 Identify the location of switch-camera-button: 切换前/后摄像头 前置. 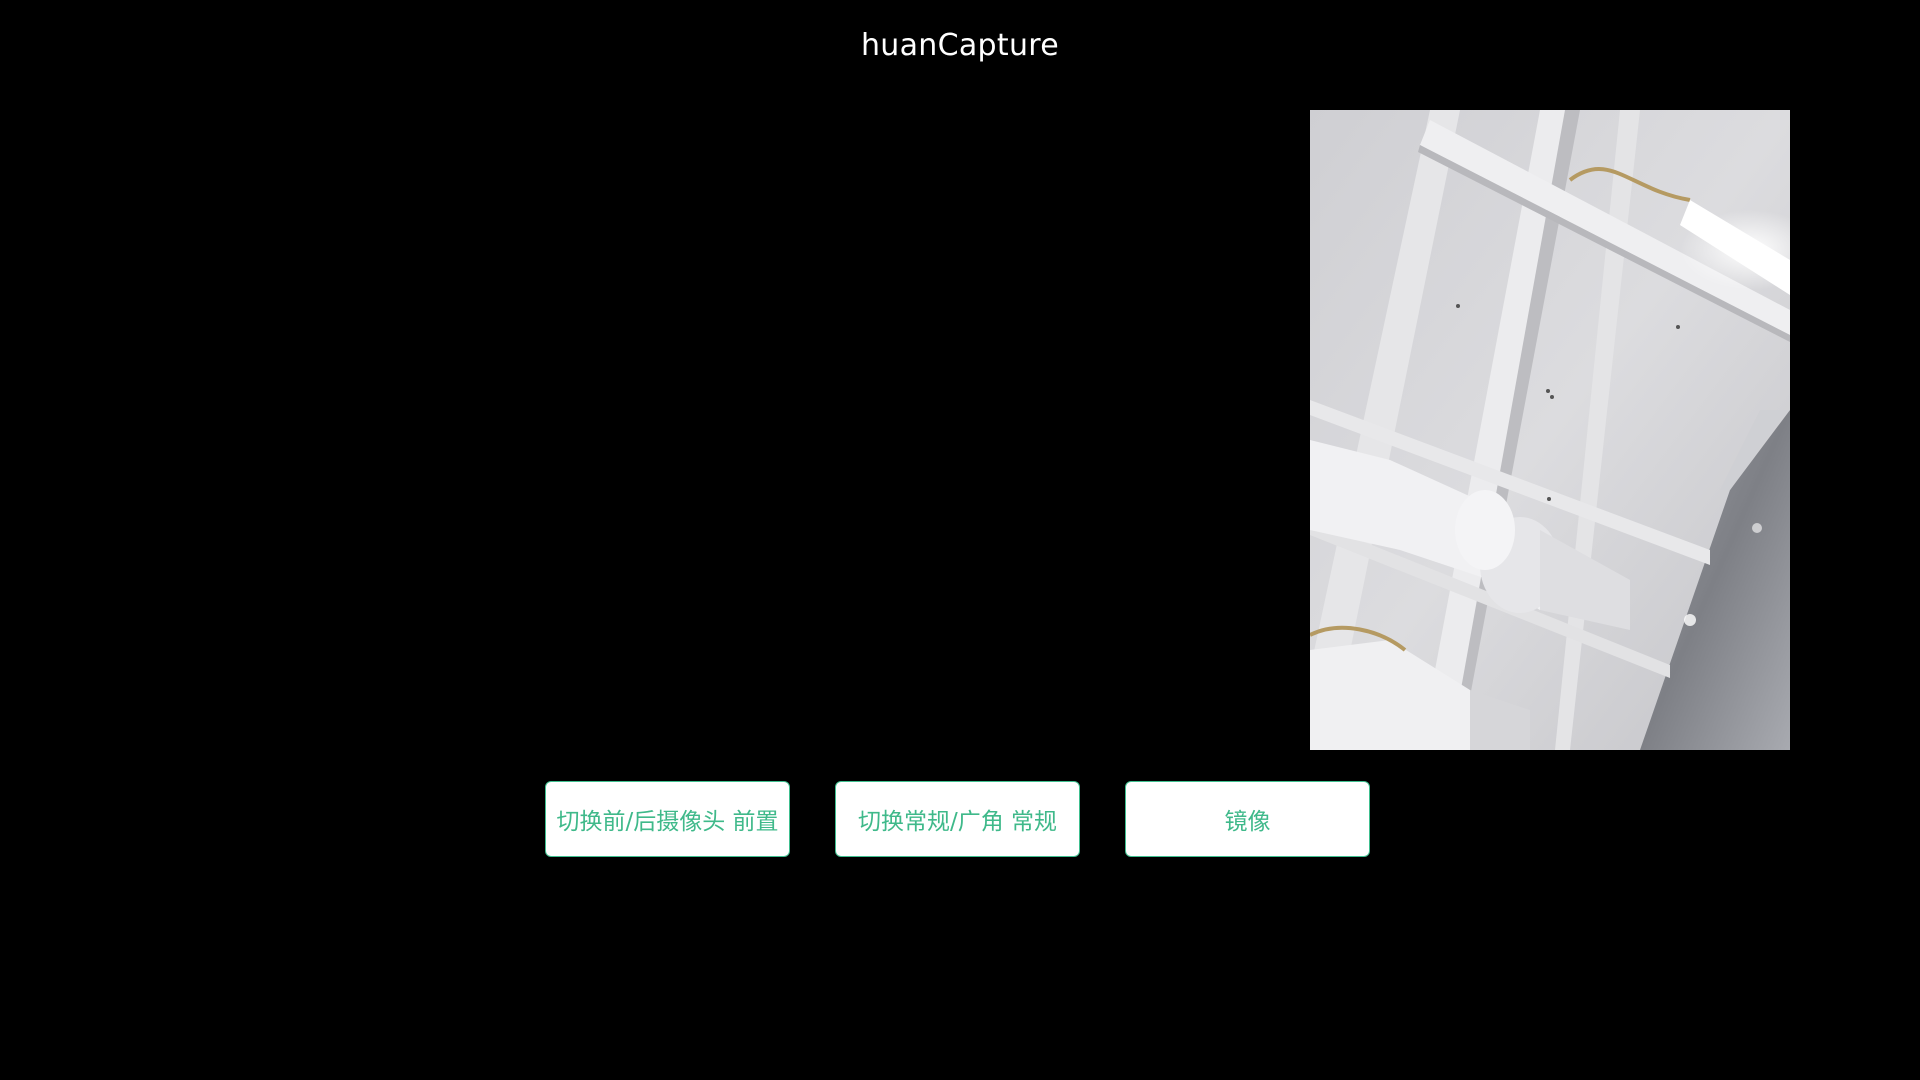
(667, 819).